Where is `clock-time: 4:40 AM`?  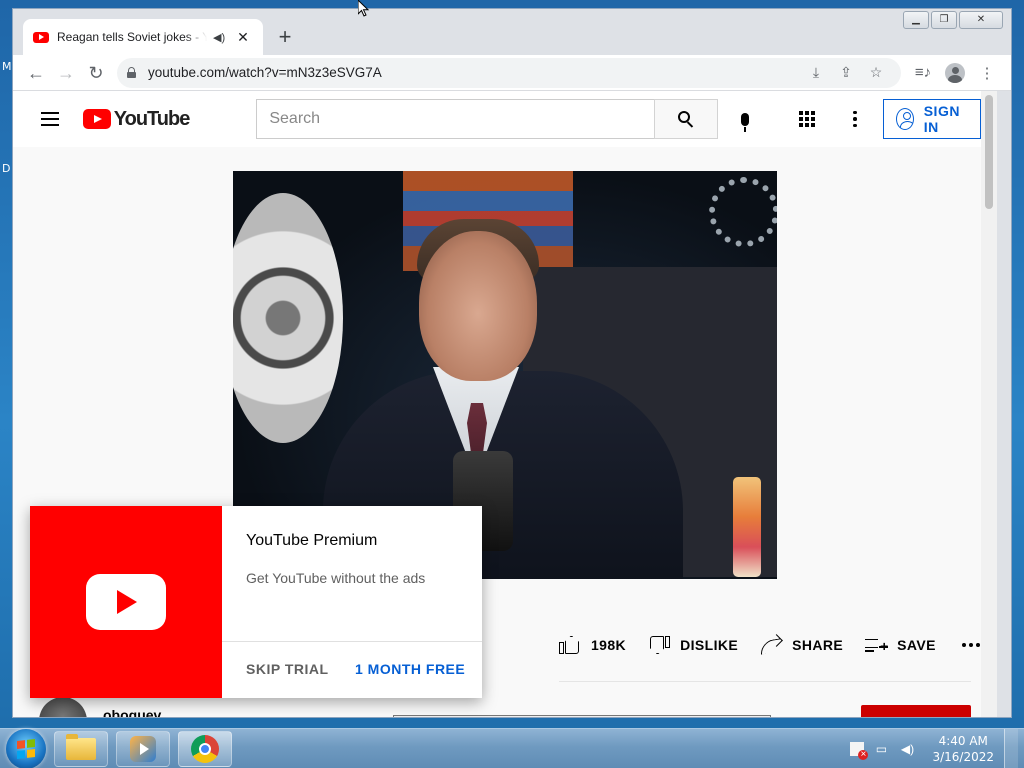
clock-time: 4:40 AM is located at coordinates (963, 740).